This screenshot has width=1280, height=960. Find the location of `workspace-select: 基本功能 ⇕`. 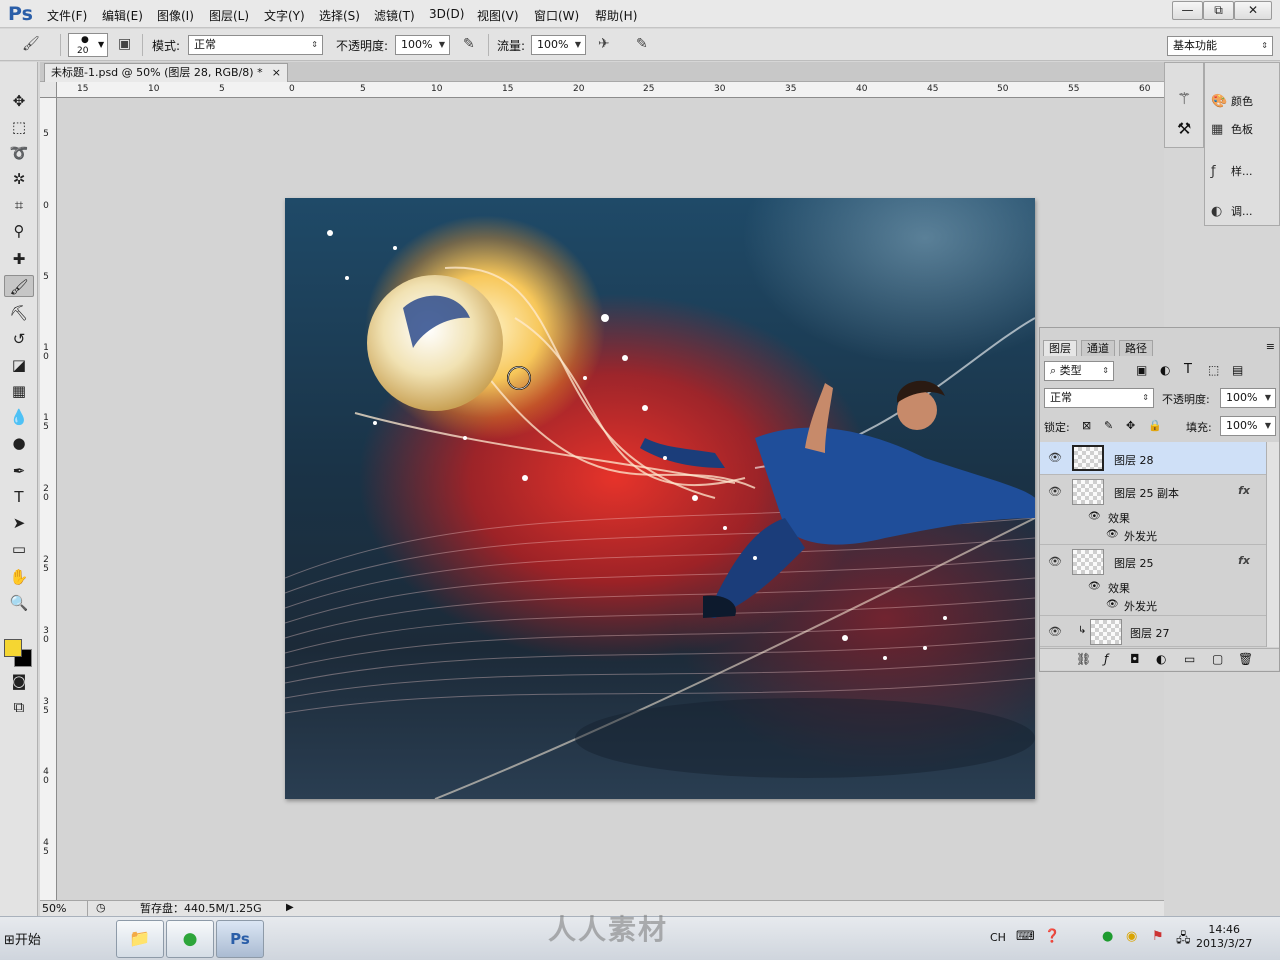

workspace-select: 基本功能 ⇕ is located at coordinates (1220, 46).